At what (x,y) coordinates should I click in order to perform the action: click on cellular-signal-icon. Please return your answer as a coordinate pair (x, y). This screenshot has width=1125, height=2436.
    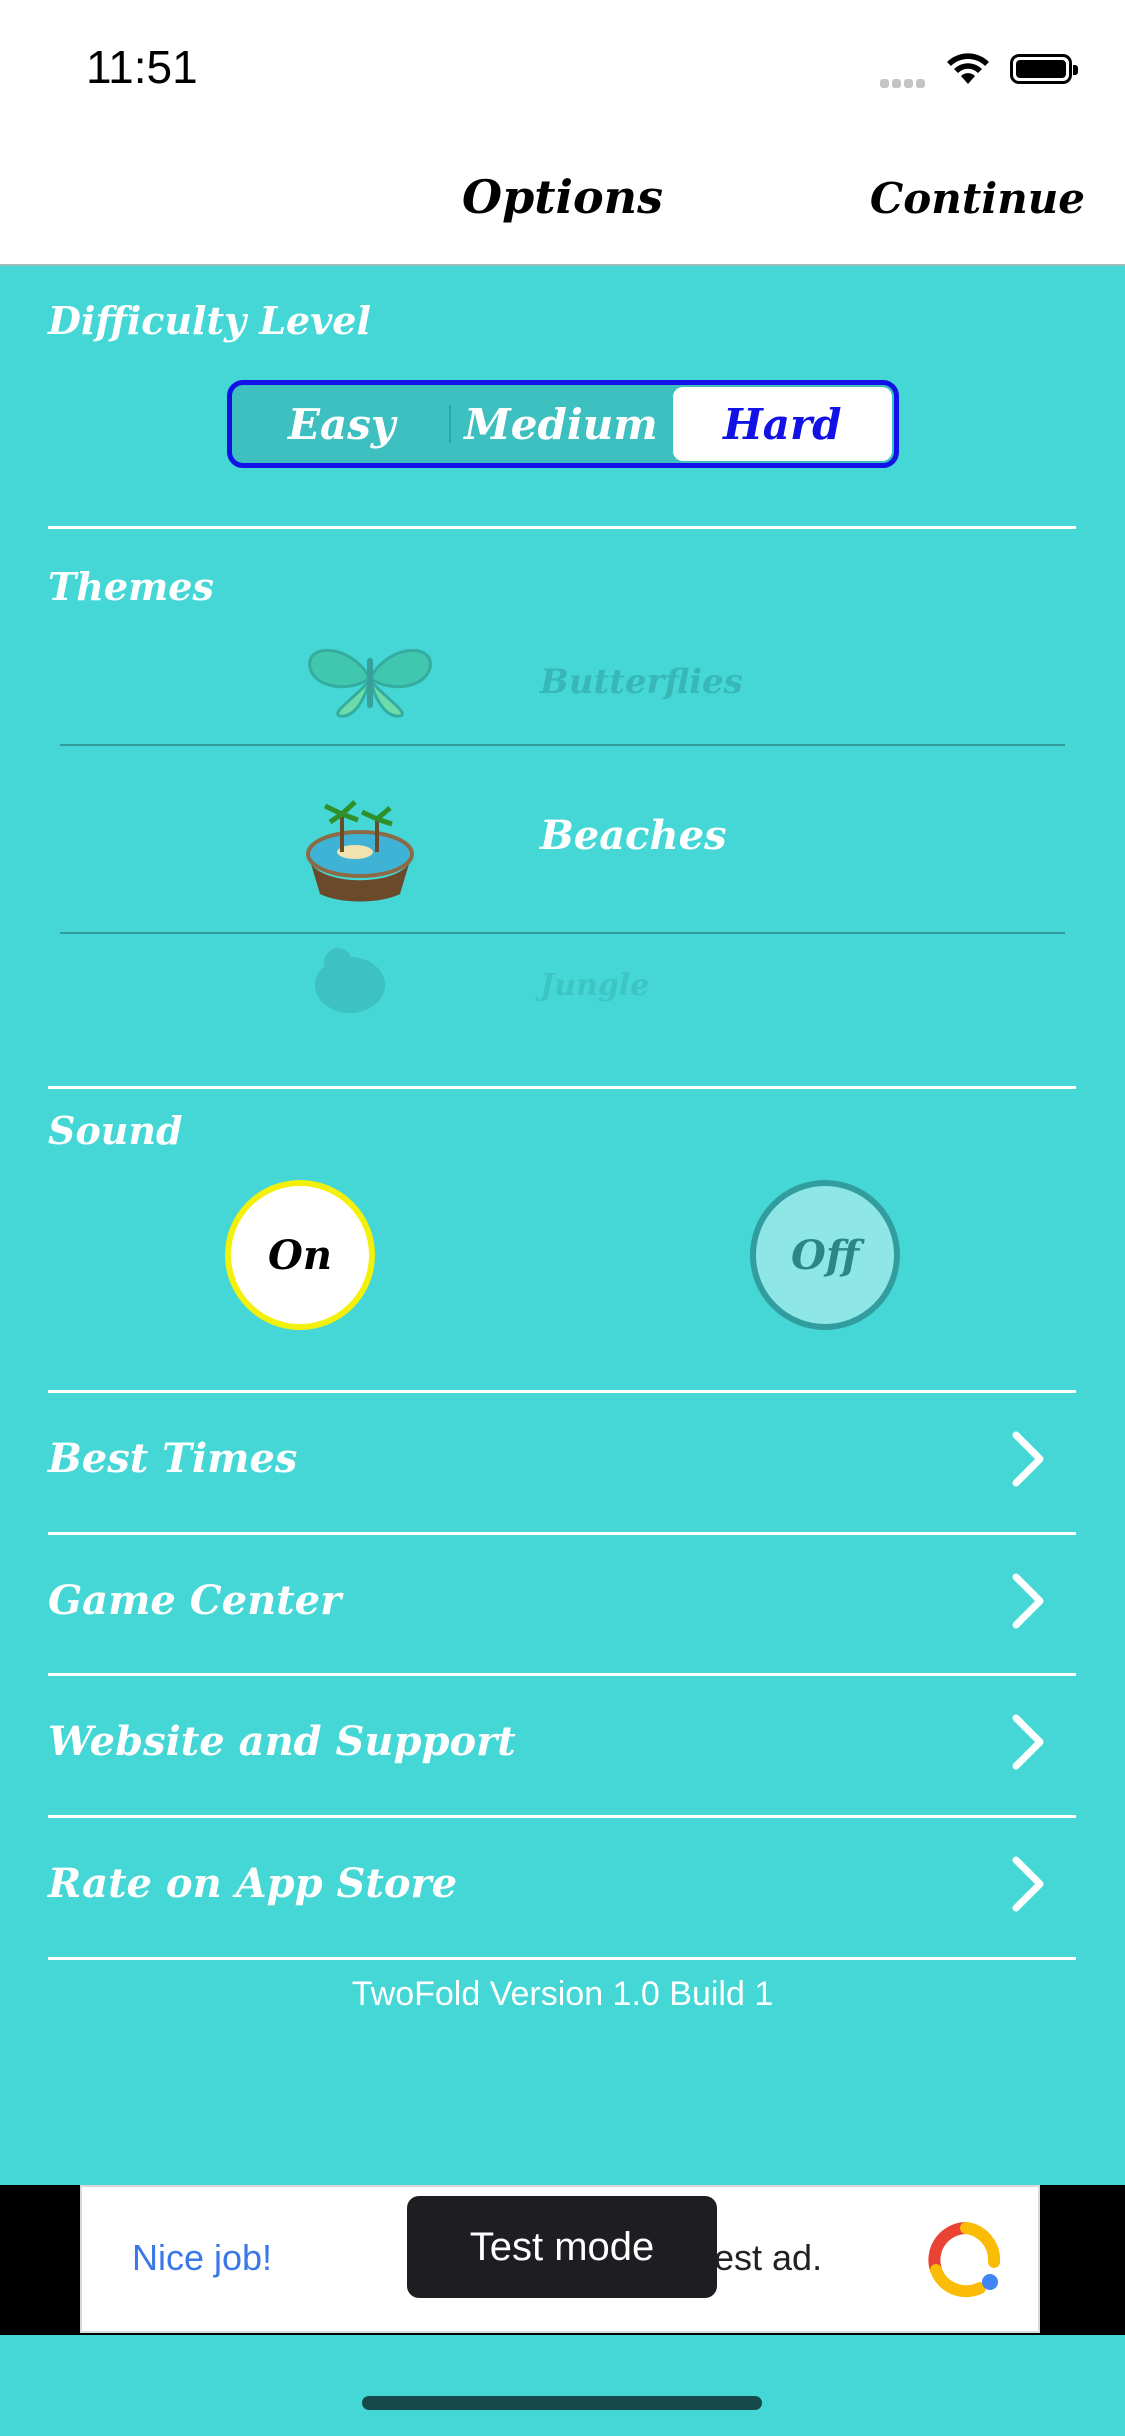
    Looking at the image, I should click on (904, 82).